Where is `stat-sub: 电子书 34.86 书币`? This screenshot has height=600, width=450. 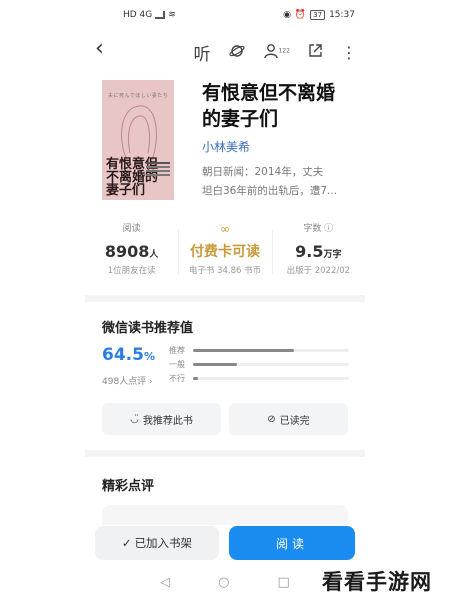
stat-sub: 电子书 34.86 书币 is located at coordinates (225, 271).